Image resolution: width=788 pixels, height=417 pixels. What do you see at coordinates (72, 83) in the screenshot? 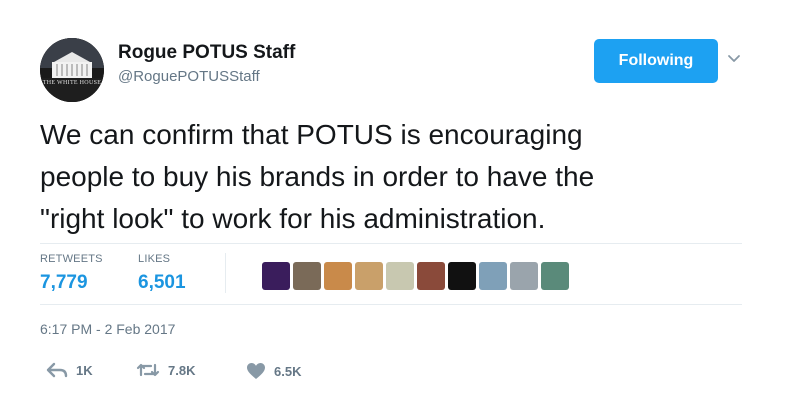
I see `avatar-caption: THE WHITE HOUSE` at bounding box center [72, 83].